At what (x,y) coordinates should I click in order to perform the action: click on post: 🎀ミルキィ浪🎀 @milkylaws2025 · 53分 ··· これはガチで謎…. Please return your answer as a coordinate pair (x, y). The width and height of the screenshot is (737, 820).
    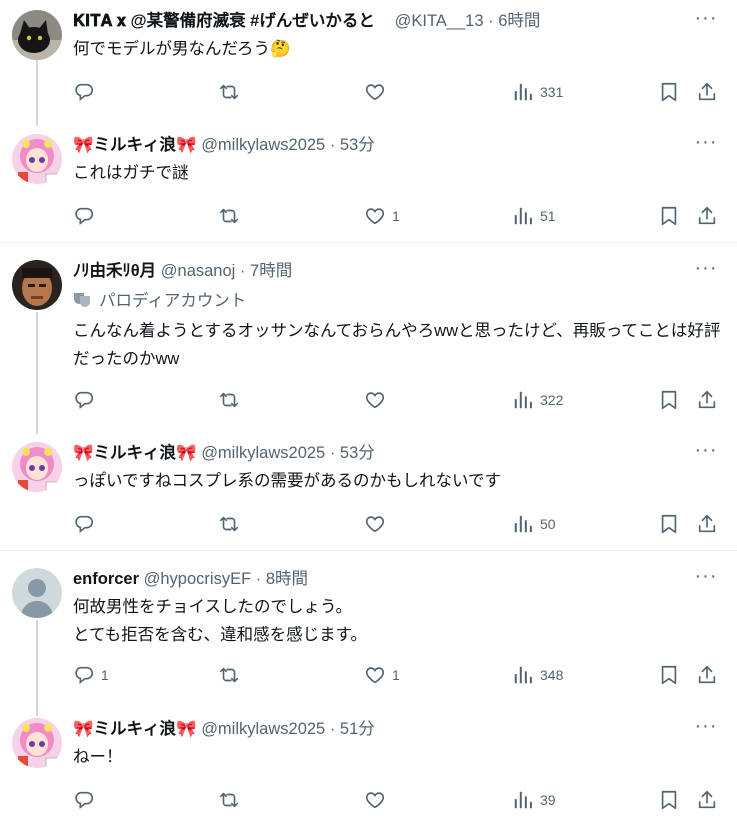
    Looking at the image, I should click on (368, 183).